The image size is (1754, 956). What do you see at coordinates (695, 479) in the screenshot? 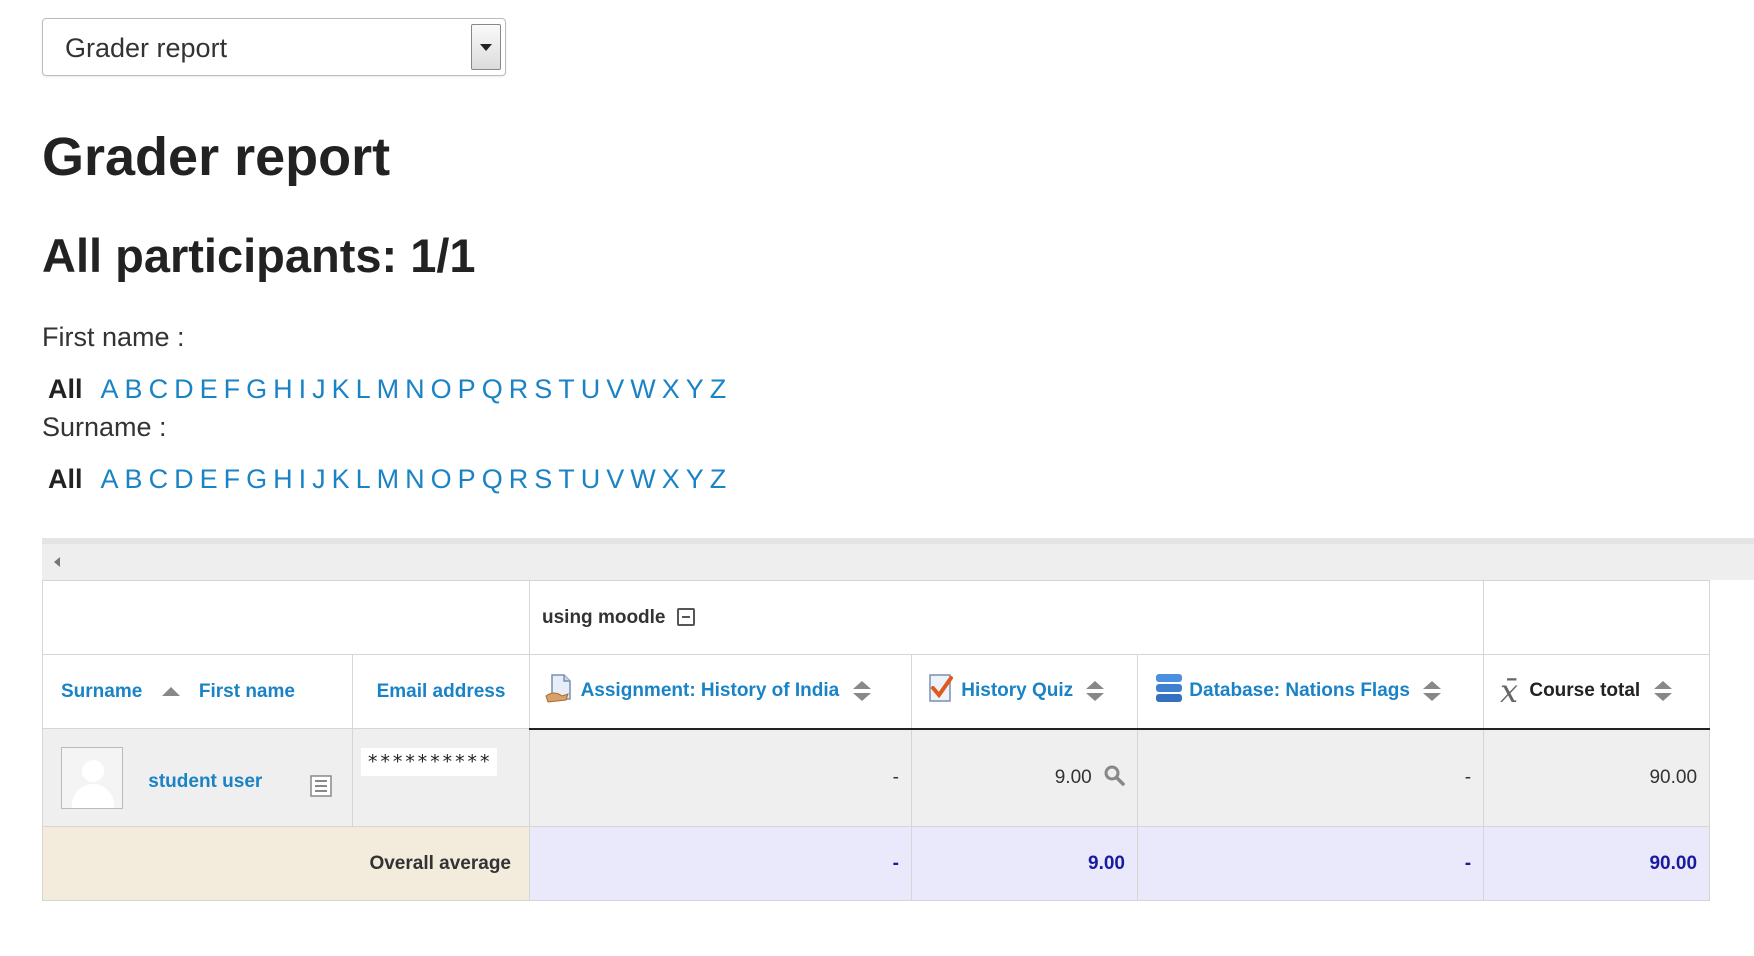
I see `surname-initial-y: Y` at bounding box center [695, 479].